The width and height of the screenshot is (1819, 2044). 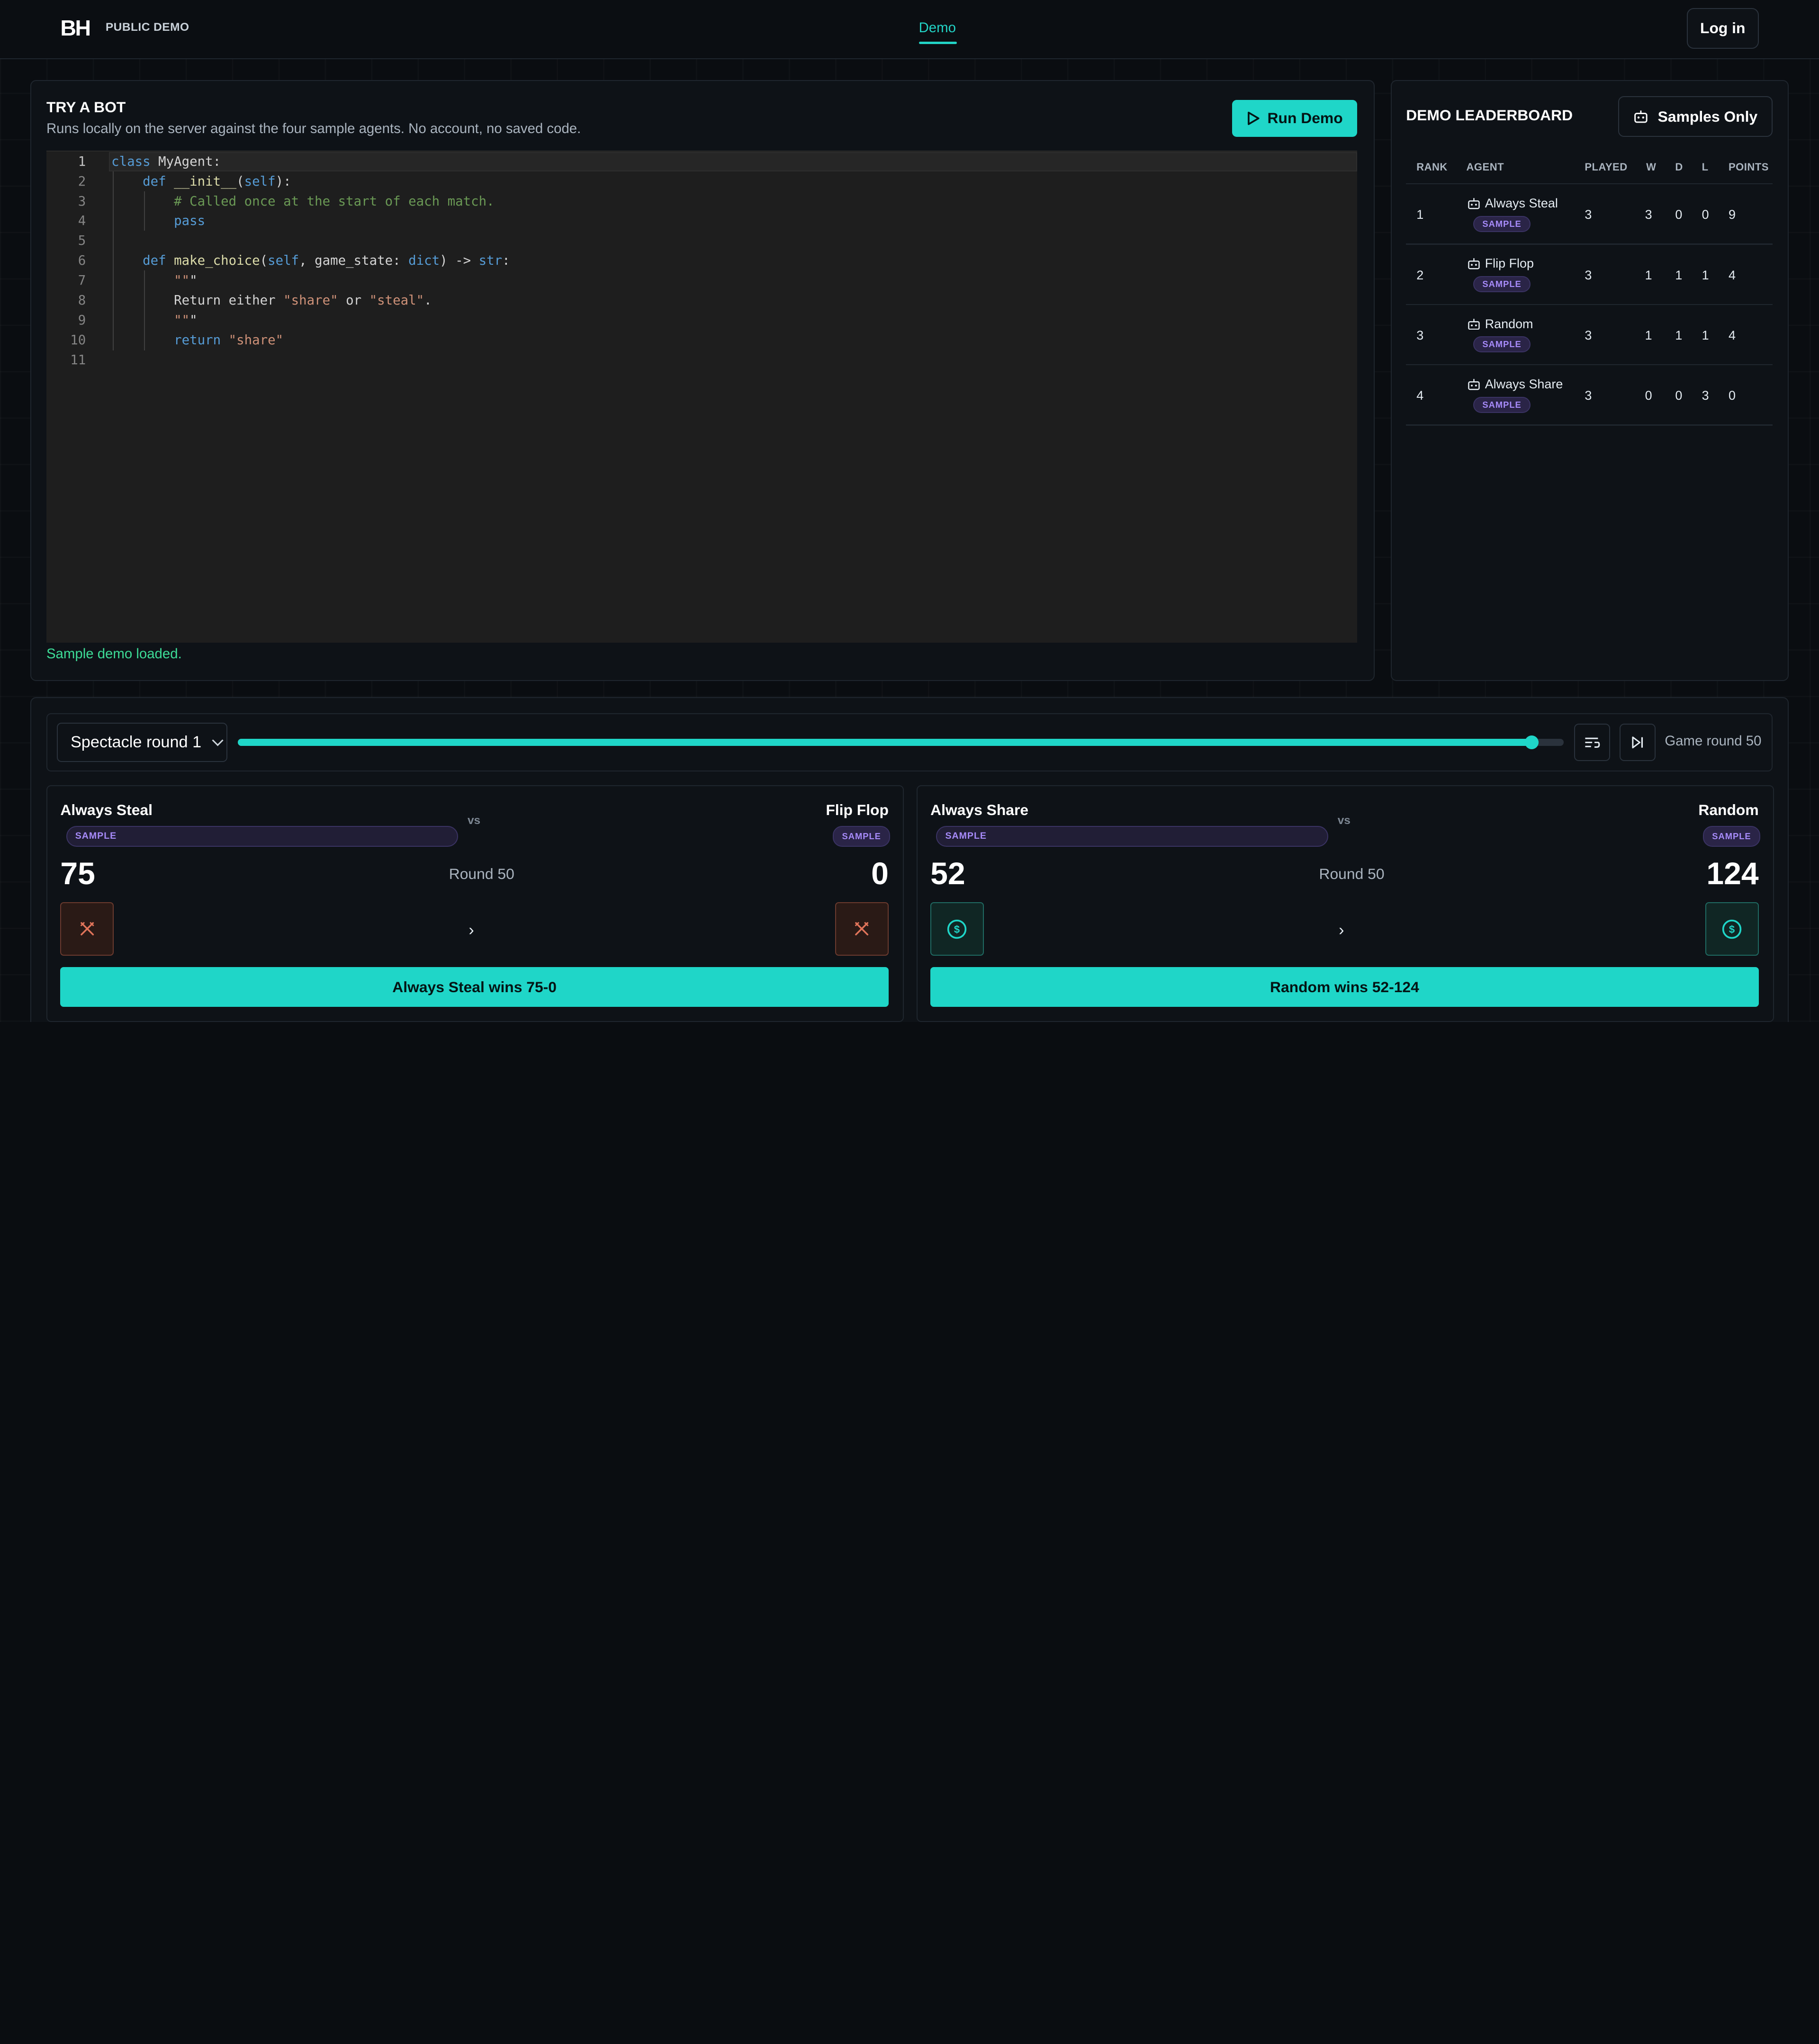 What do you see at coordinates (82, 320) in the screenshot?
I see `line-number: 9` at bounding box center [82, 320].